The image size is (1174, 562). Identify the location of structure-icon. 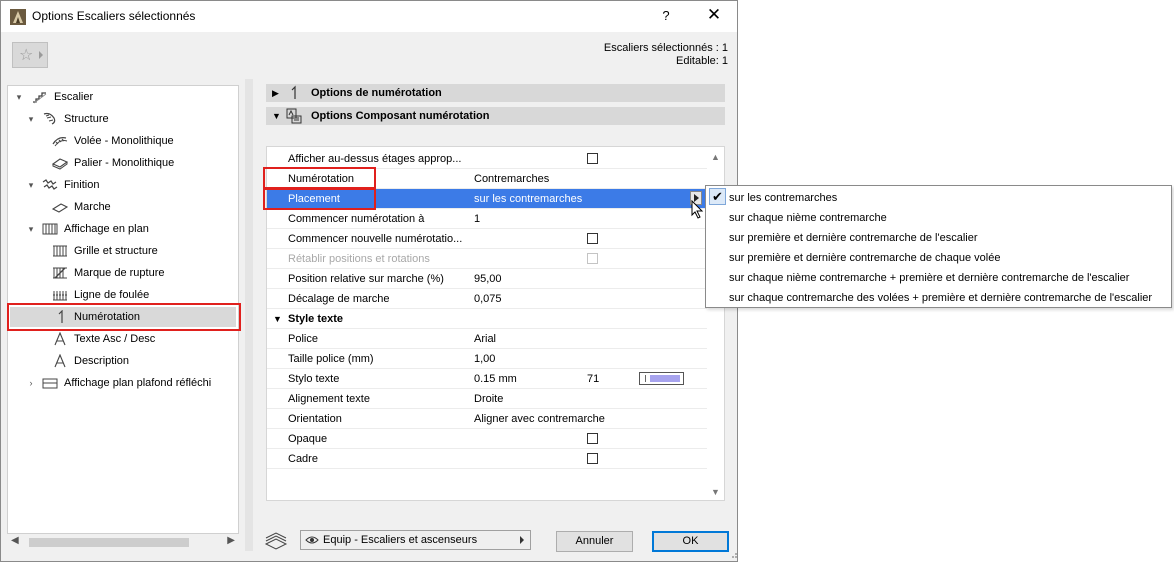
(49, 118).